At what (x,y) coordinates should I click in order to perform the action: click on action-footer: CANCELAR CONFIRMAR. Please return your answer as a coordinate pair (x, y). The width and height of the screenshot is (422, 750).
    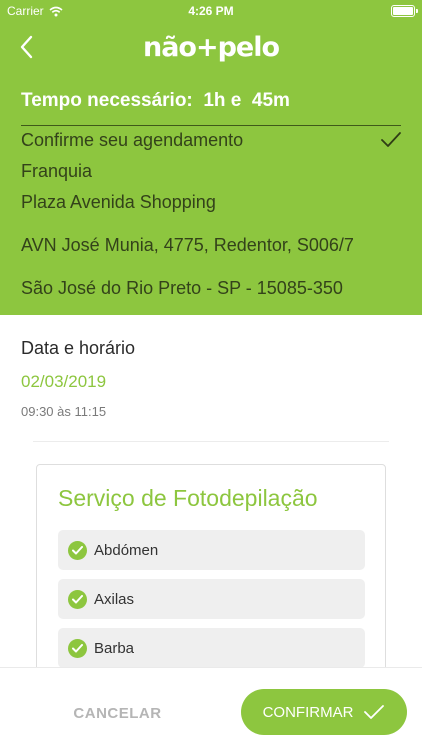
    Looking at the image, I should click on (211, 708).